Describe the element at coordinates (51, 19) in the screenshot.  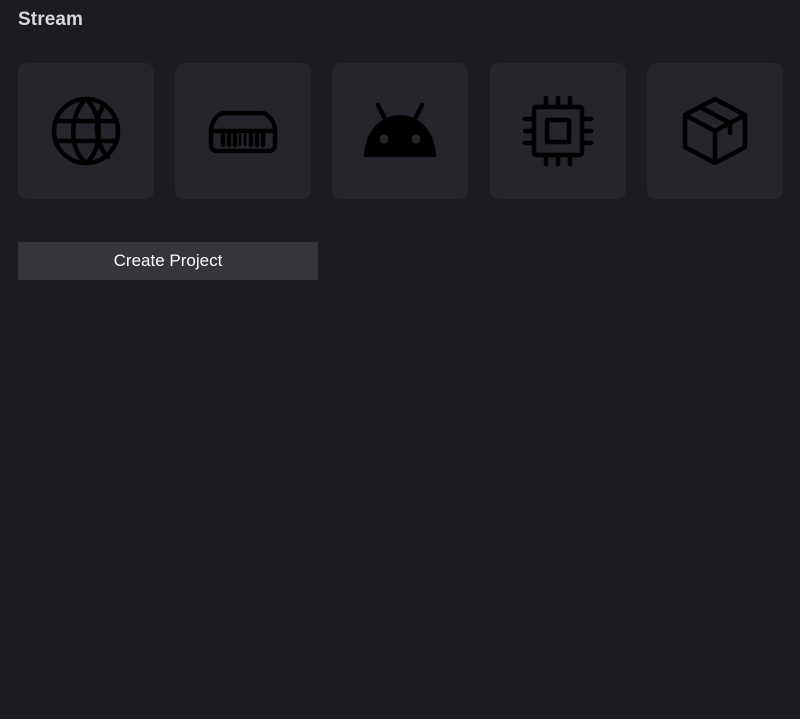
I see `page-title: Stream` at that location.